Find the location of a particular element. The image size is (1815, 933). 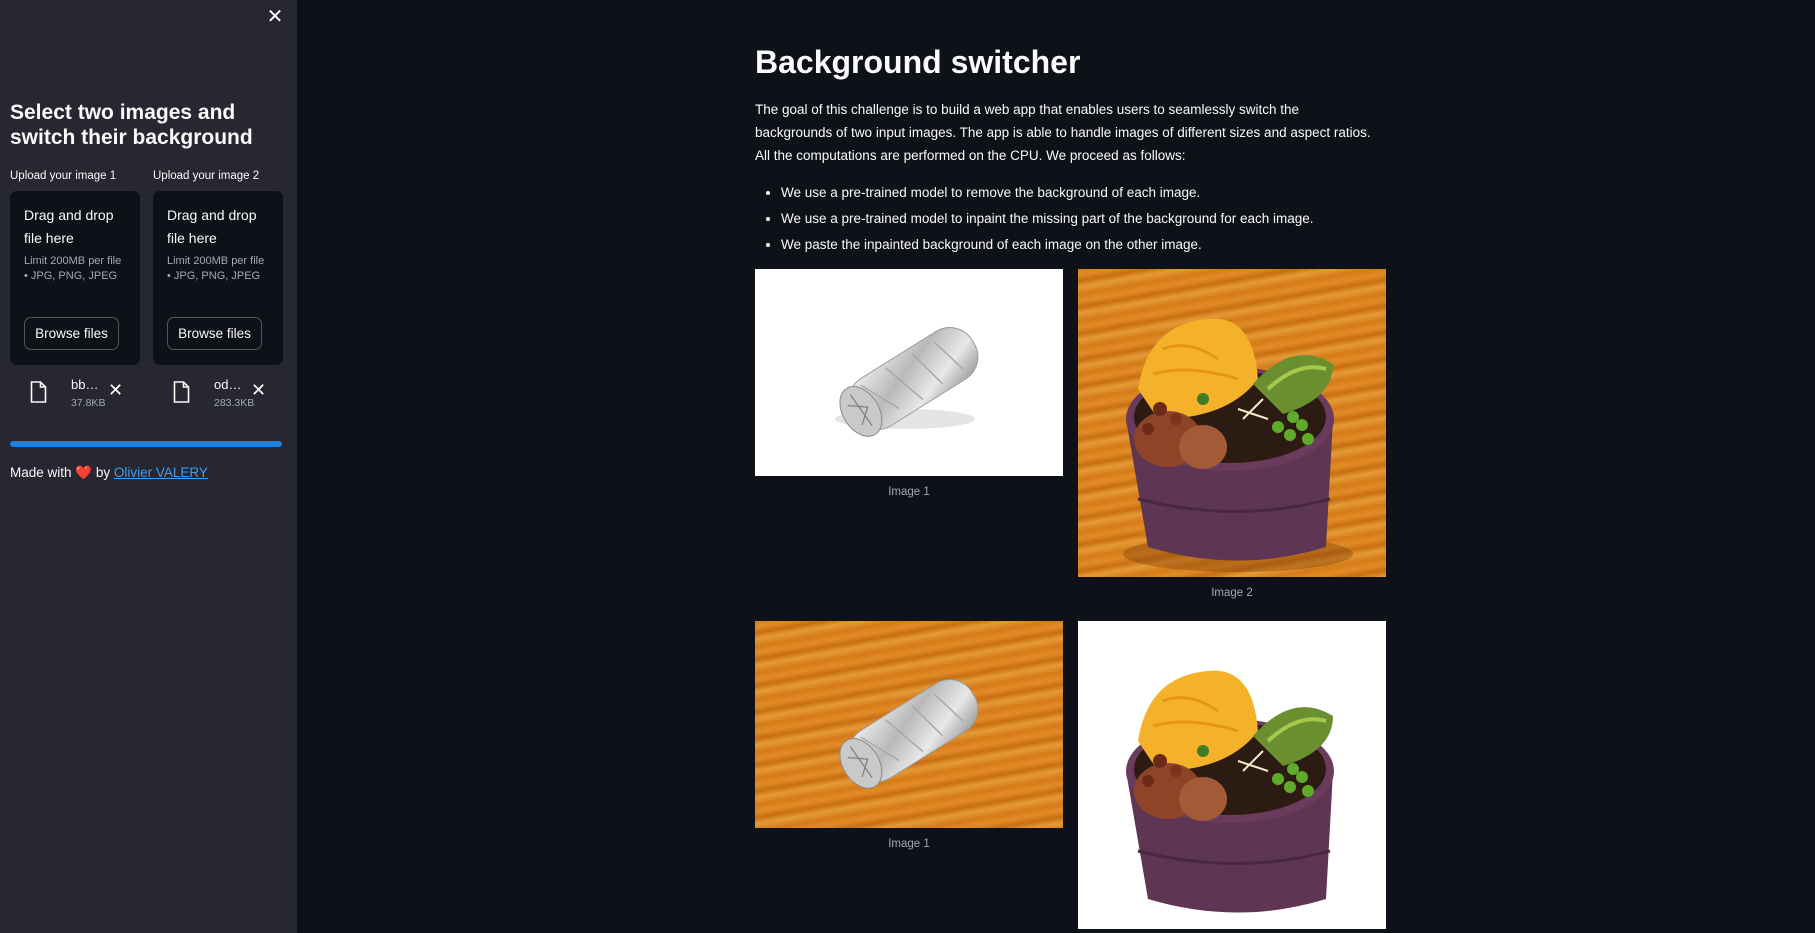

uploaded-file-2: od… 283.3KB ✕ is located at coordinates (218, 395).